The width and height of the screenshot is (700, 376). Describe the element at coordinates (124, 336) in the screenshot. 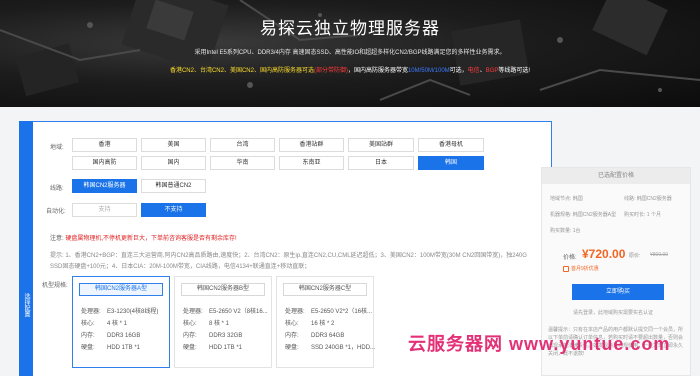

I see `spec-ram: DDR3 16GB` at that location.